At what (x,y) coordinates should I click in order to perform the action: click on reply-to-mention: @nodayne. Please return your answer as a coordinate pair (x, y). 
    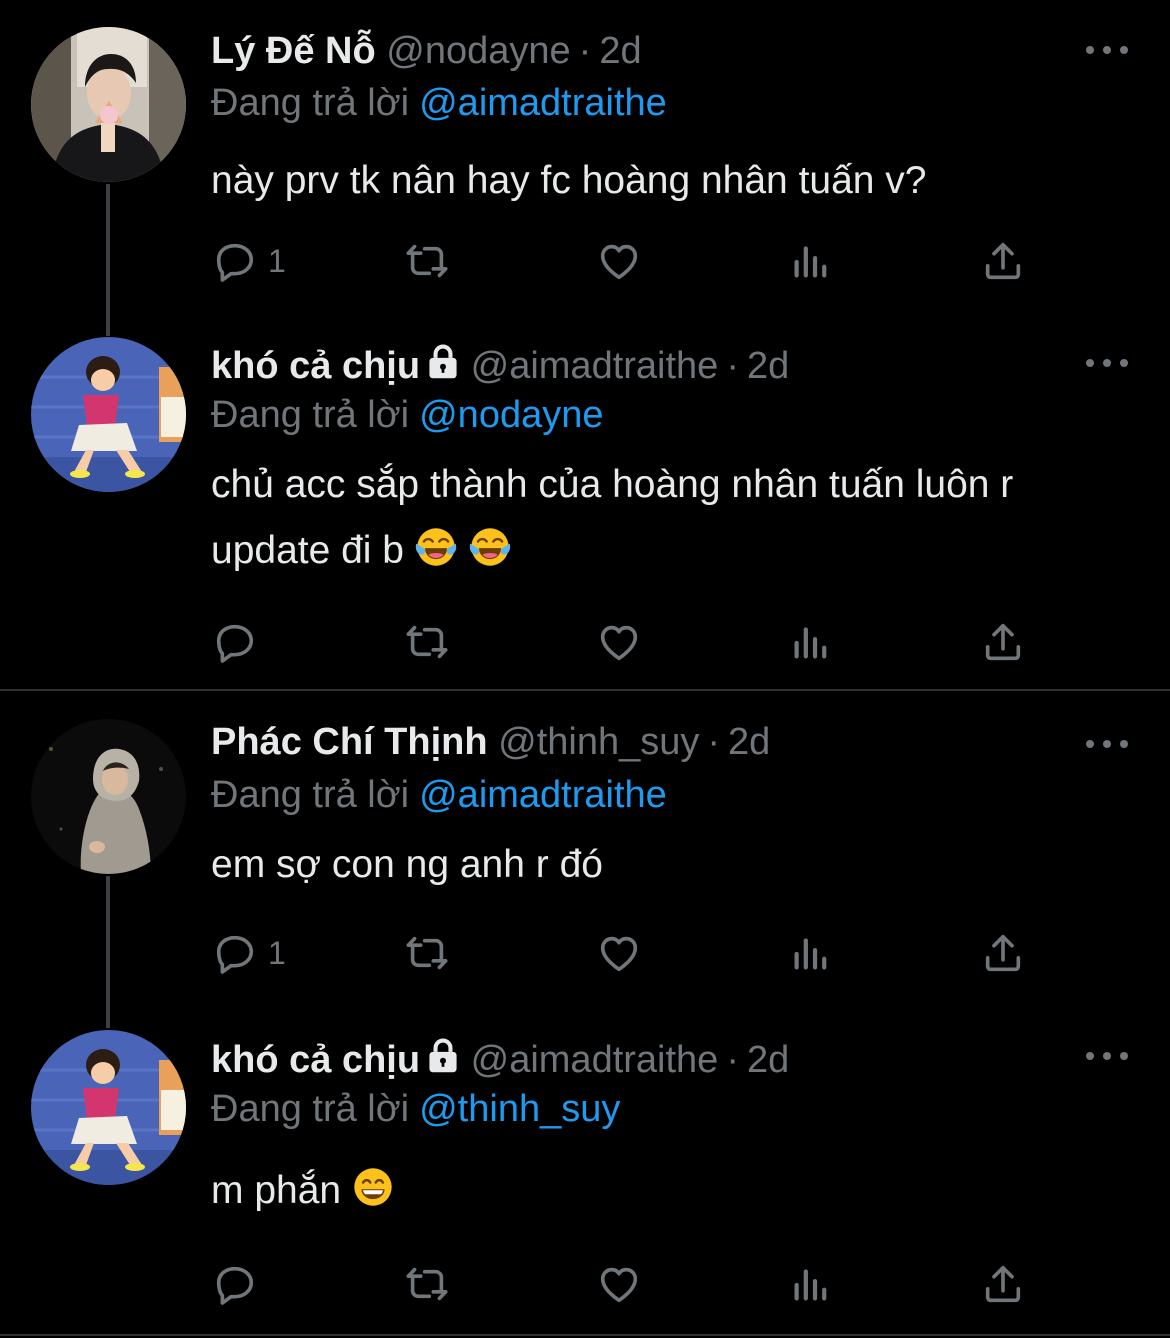
    Looking at the image, I should click on (511, 415).